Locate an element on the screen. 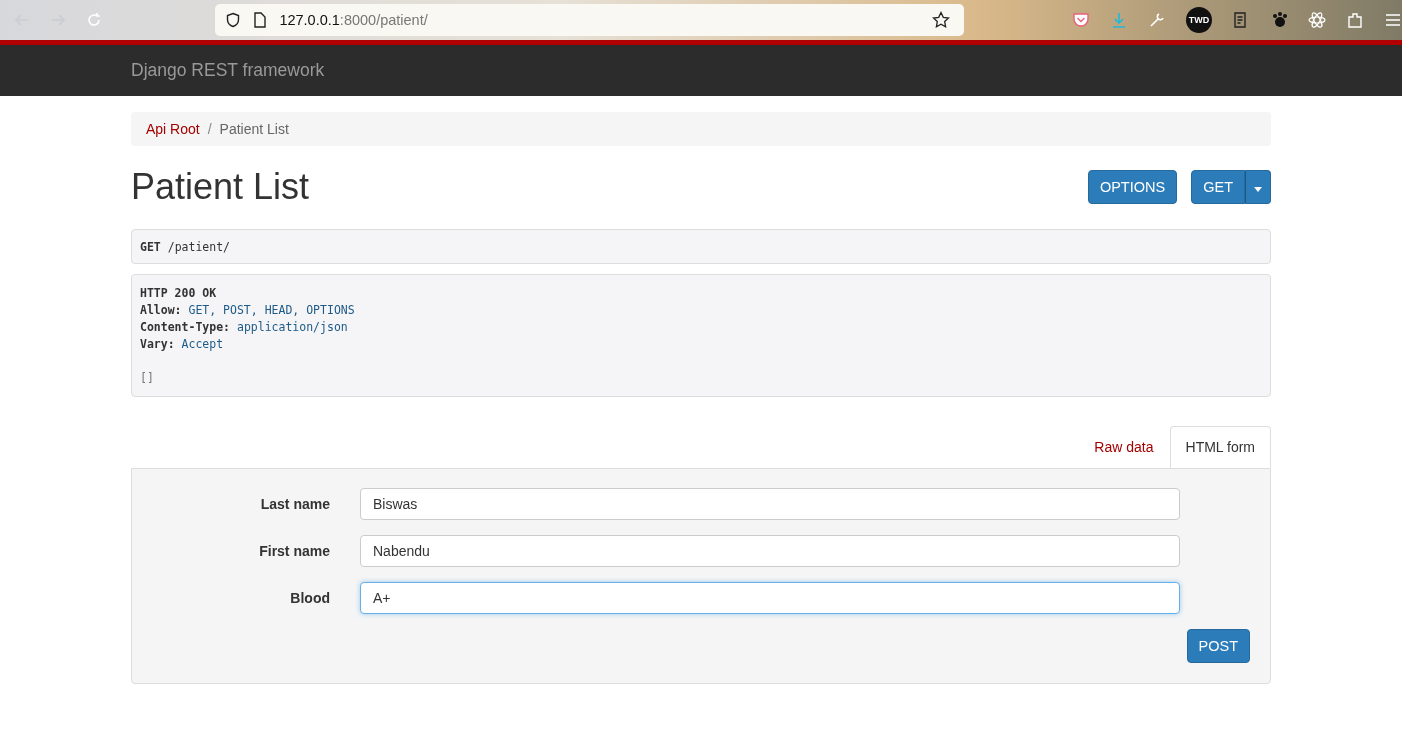  paw-icon is located at coordinates (1279, 20).